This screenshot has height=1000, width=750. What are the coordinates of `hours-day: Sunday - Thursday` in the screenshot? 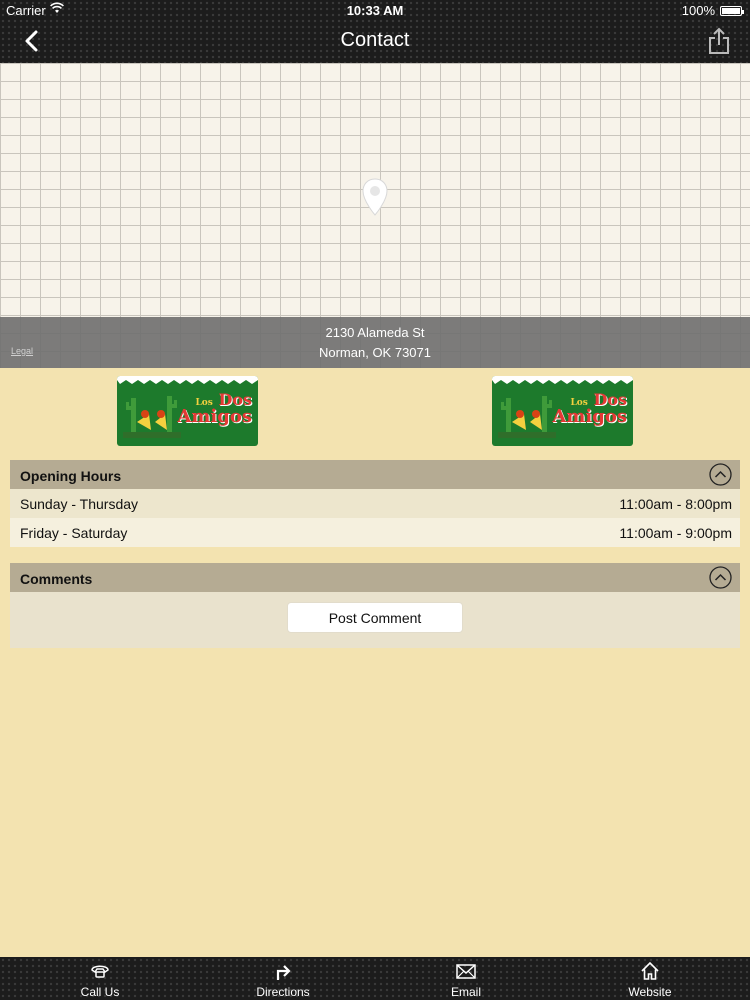 It's located at (79, 504).